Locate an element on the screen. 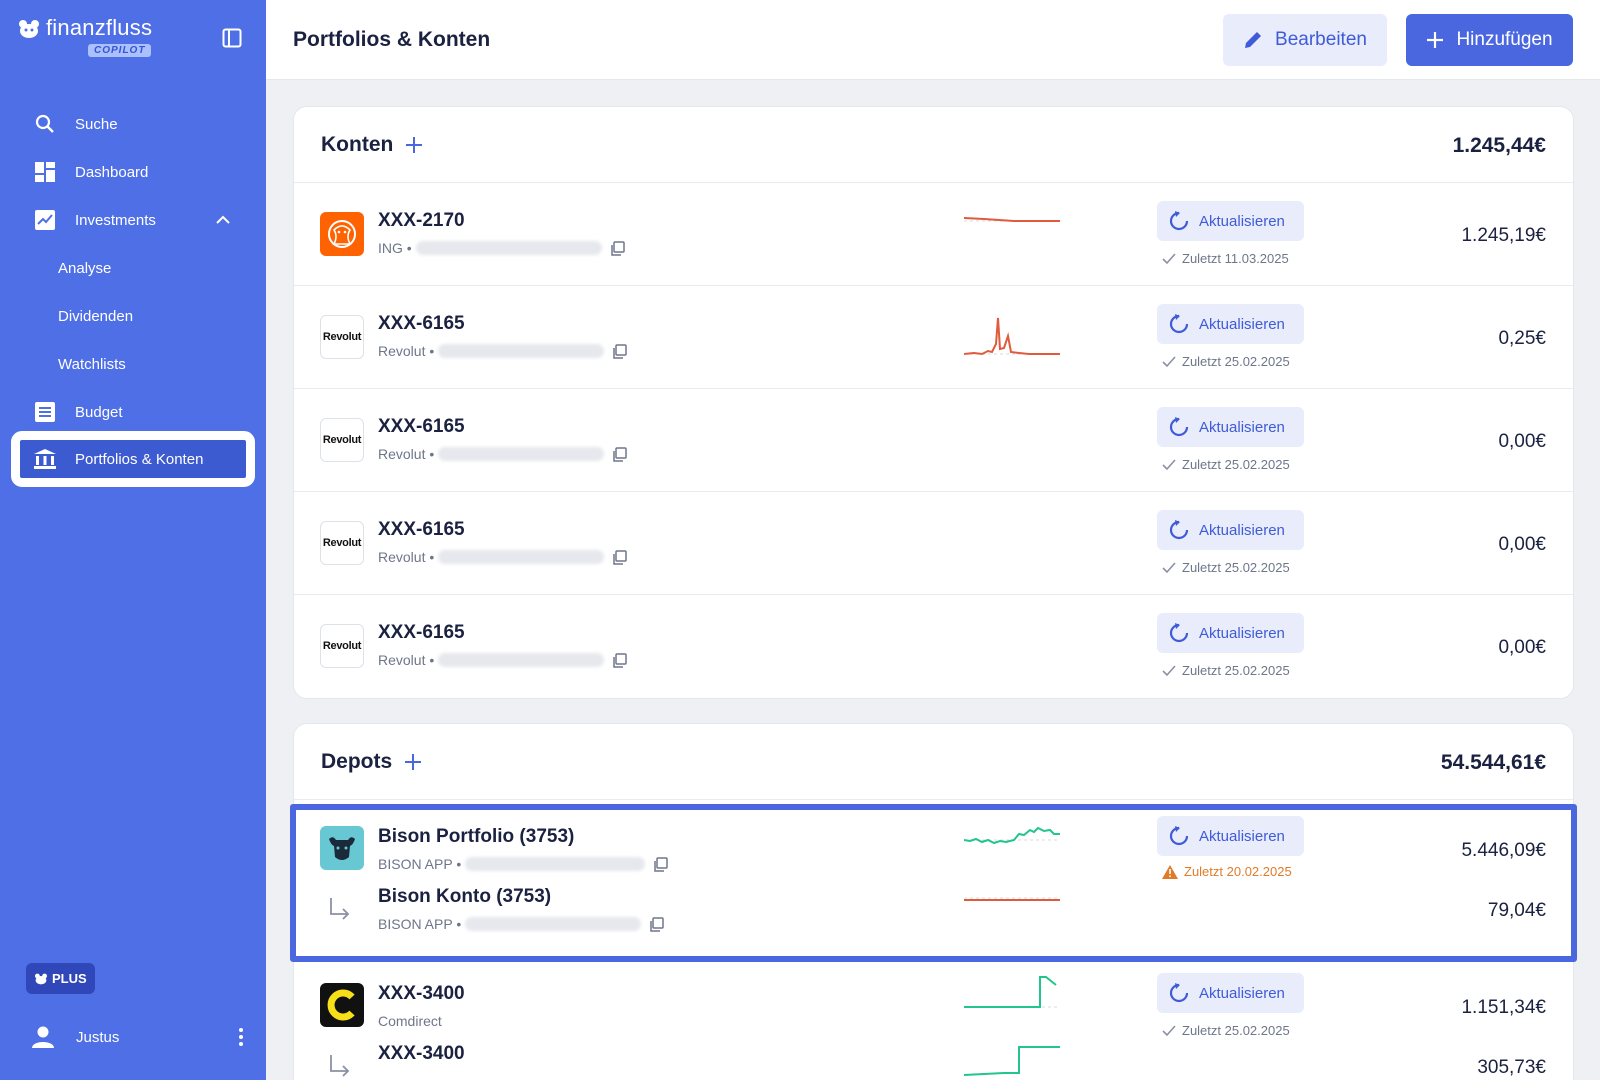 The height and width of the screenshot is (1080, 1600). sub-account-provider: BISON APP • is located at coordinates (521, 924).